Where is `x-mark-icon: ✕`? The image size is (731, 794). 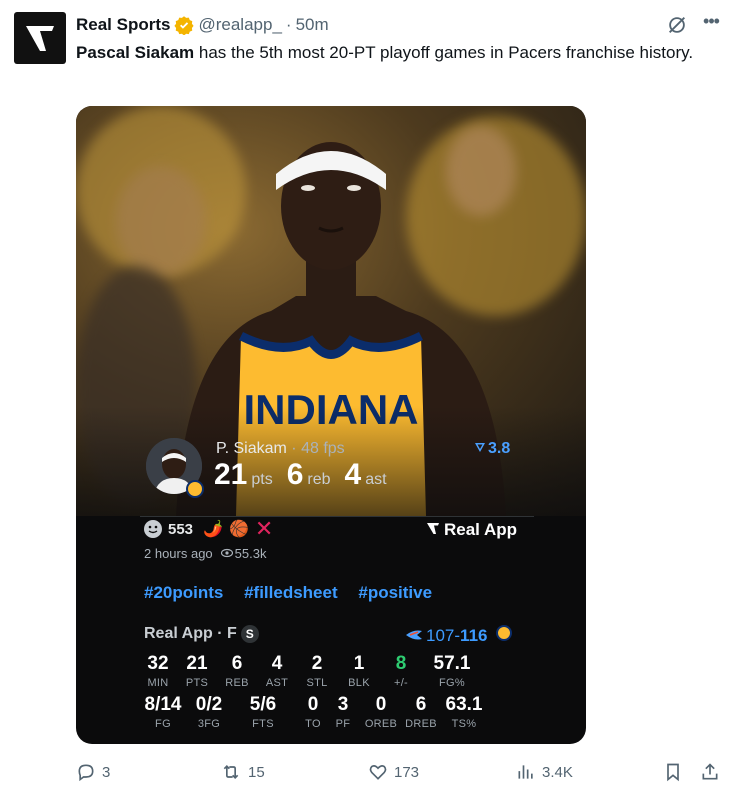
x-mark-icon: ✕ is located at coordinates (264, 529).